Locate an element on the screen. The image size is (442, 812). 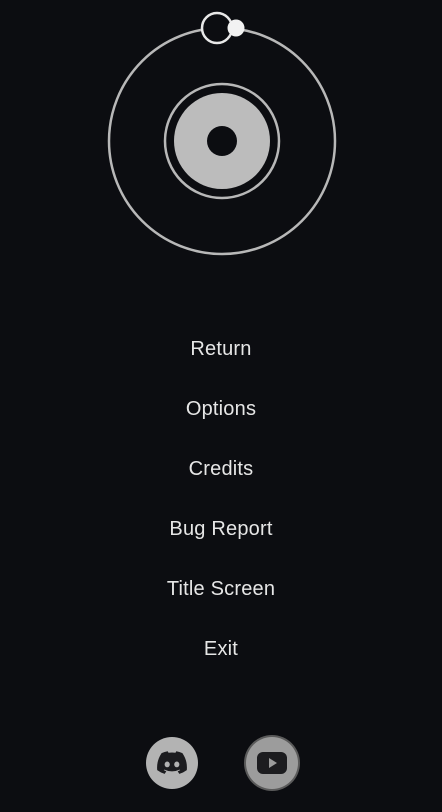
exit-button: Exit is located at coordinates (221, 649).